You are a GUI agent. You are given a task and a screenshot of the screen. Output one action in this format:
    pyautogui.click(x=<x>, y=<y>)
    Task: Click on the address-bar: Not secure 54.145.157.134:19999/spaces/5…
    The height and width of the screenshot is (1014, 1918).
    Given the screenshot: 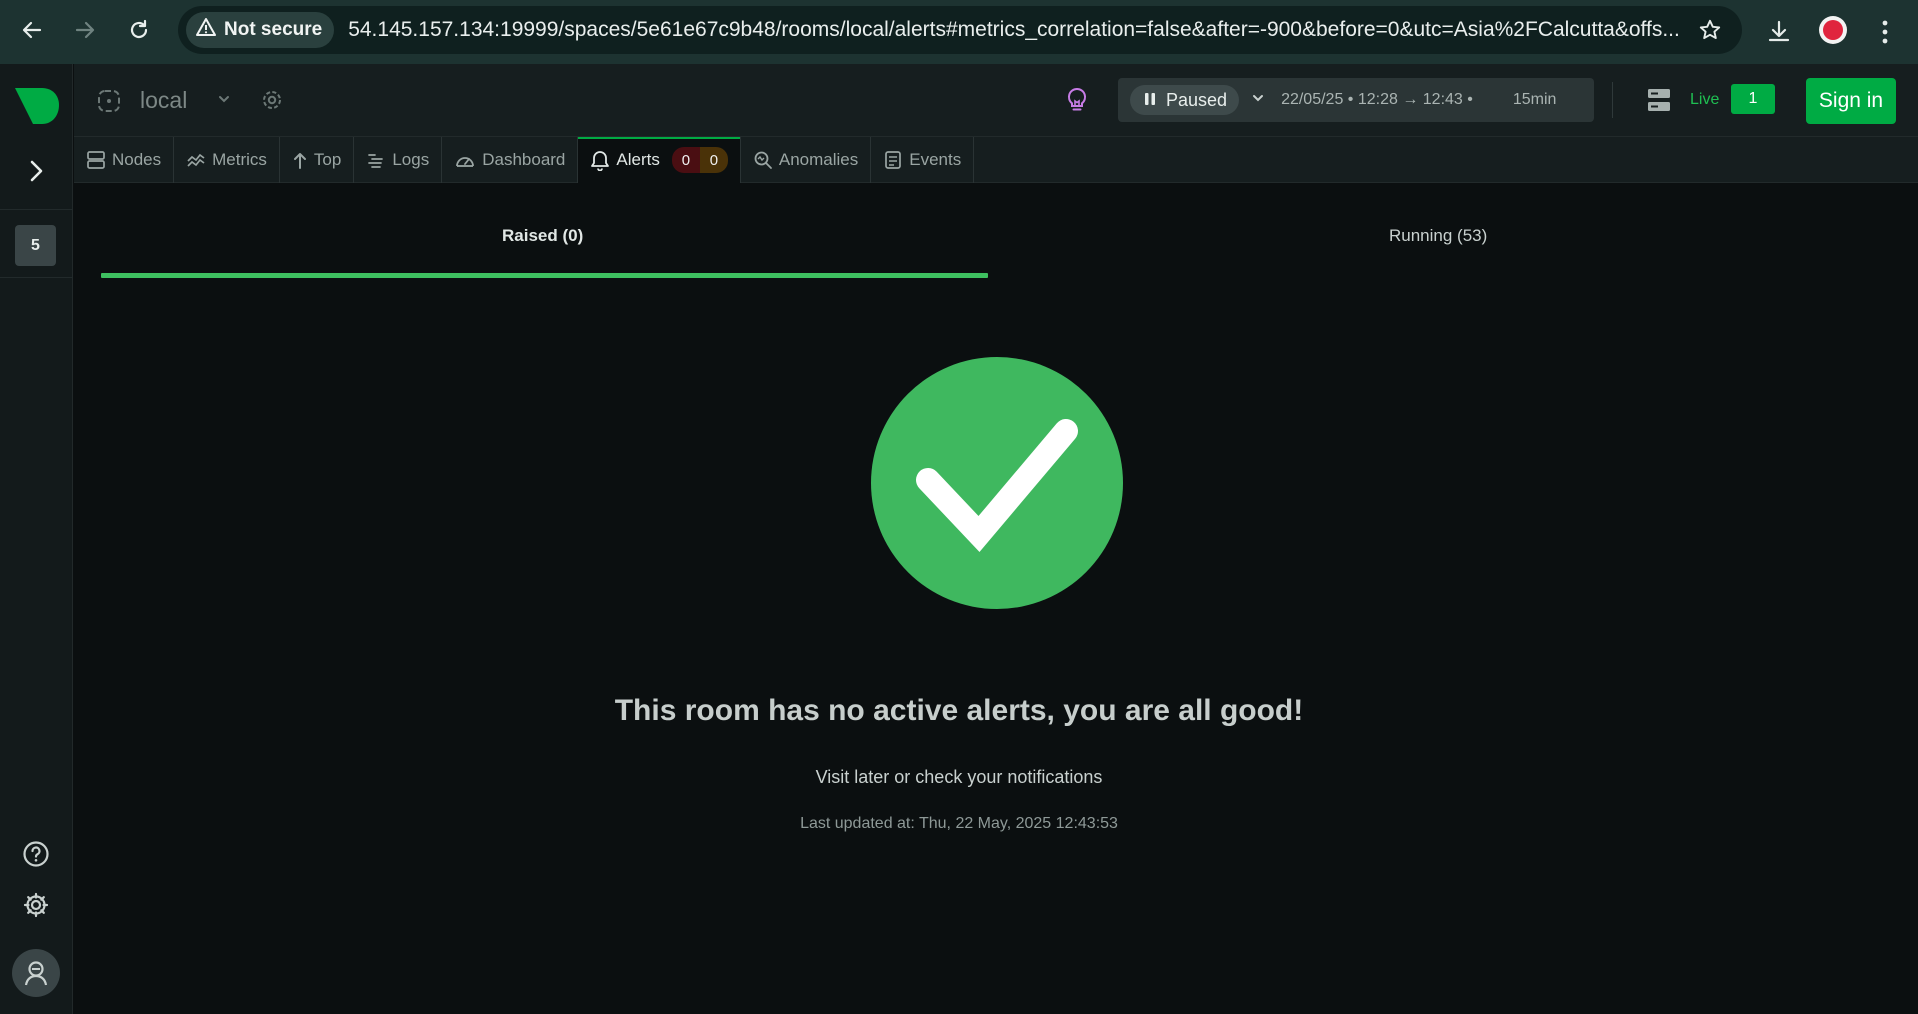 What is the action you would take?
    pyautogui.click(x=960, y=30)
    